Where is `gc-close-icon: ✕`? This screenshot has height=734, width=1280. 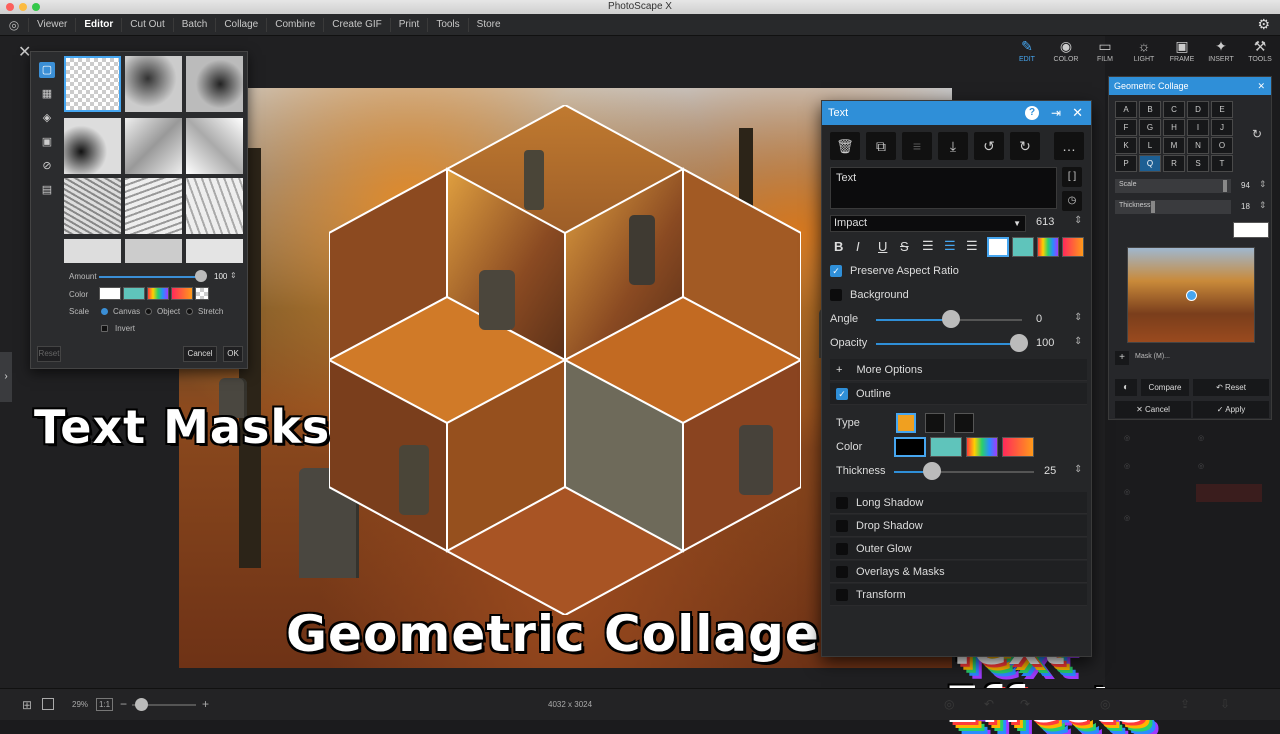 gc-close-icon: ✕ is located at coordinates (1261, 86).